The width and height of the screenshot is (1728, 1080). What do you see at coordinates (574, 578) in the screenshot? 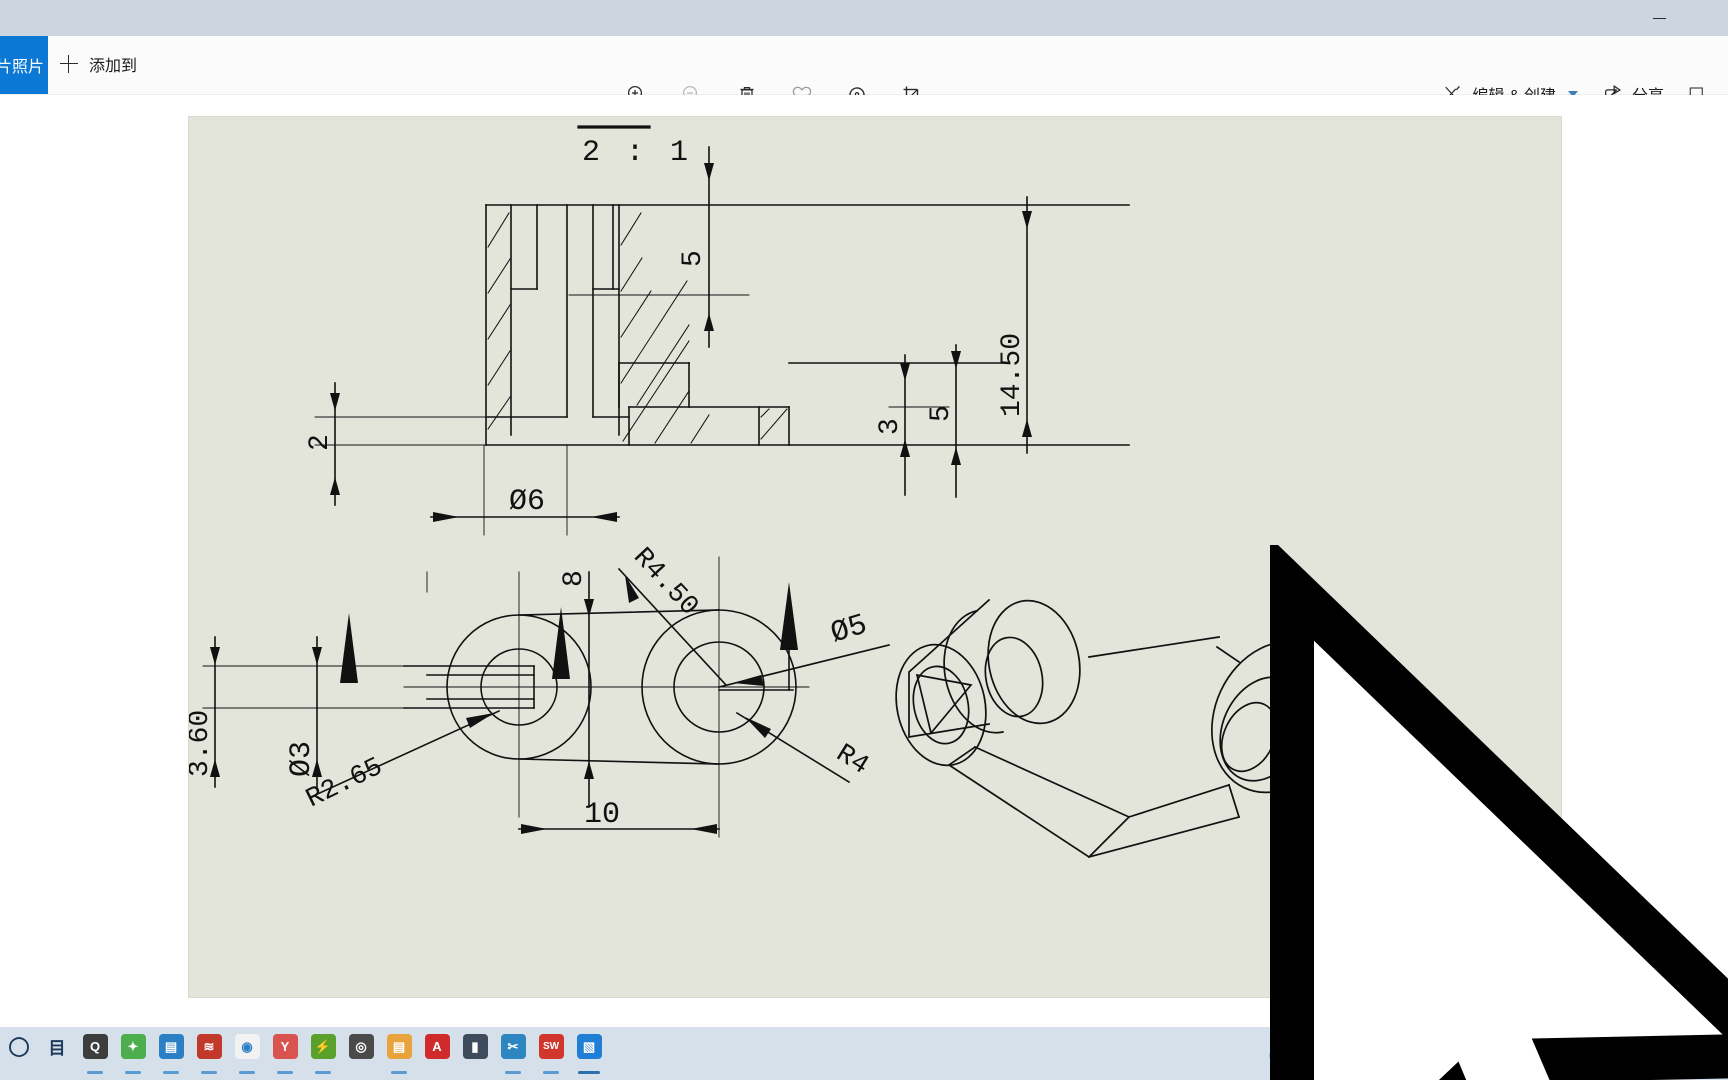
I see `dim-label-8: 8` at bounding box center [574, 578].